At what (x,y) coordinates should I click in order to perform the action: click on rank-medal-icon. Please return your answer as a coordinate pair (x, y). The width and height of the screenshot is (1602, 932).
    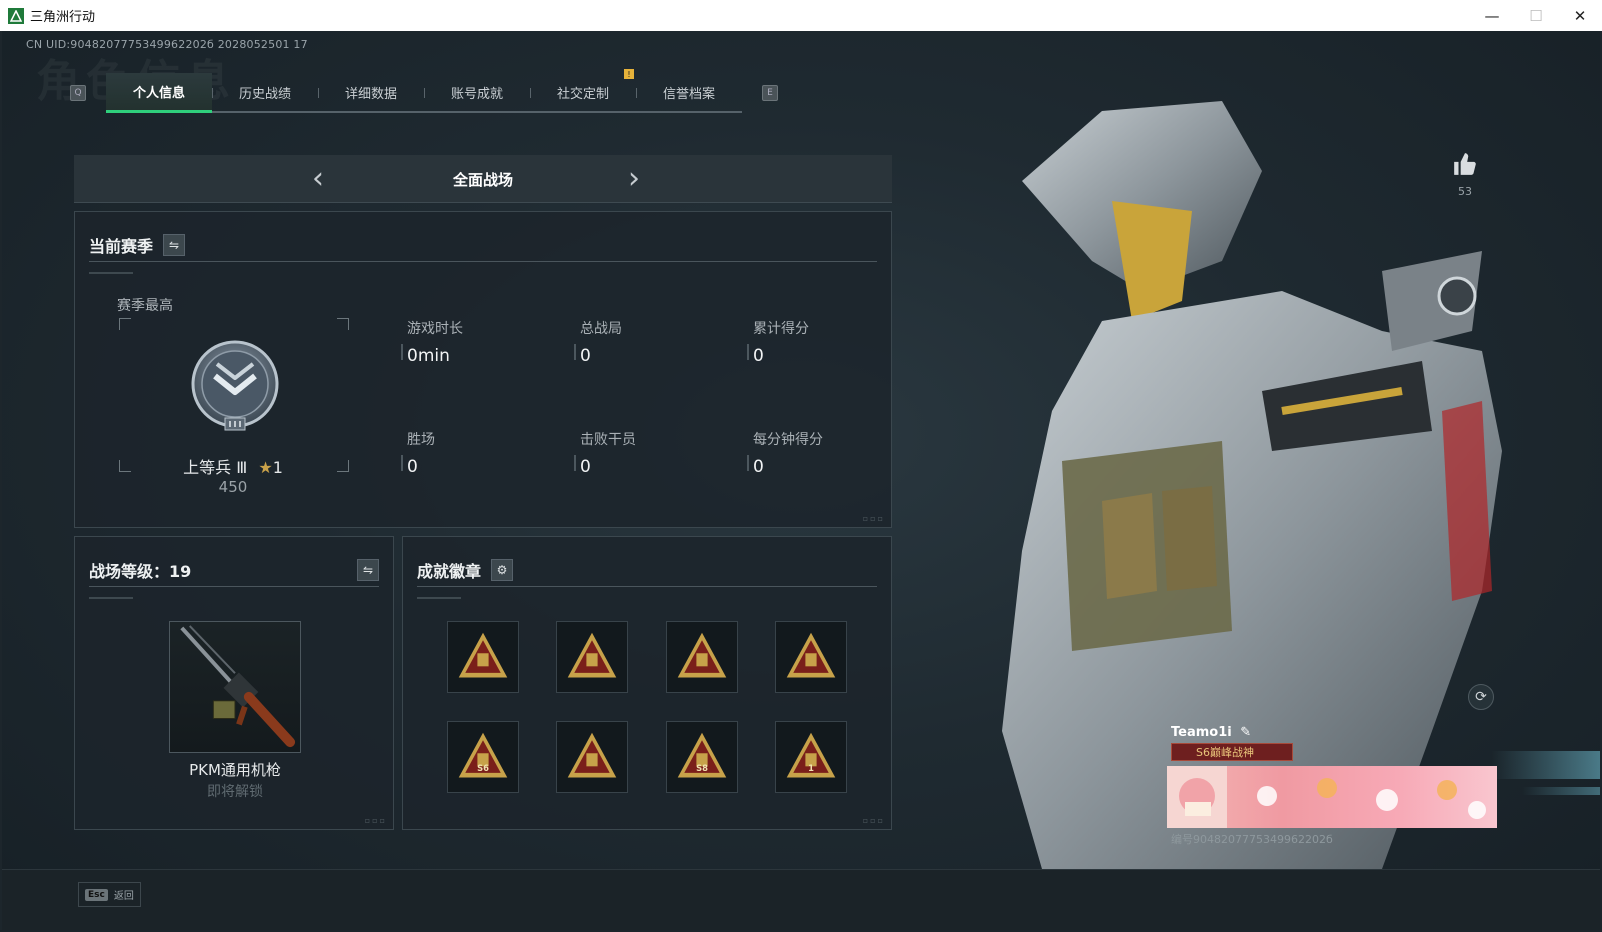
    Looking at the image, I should click on (235, 385).